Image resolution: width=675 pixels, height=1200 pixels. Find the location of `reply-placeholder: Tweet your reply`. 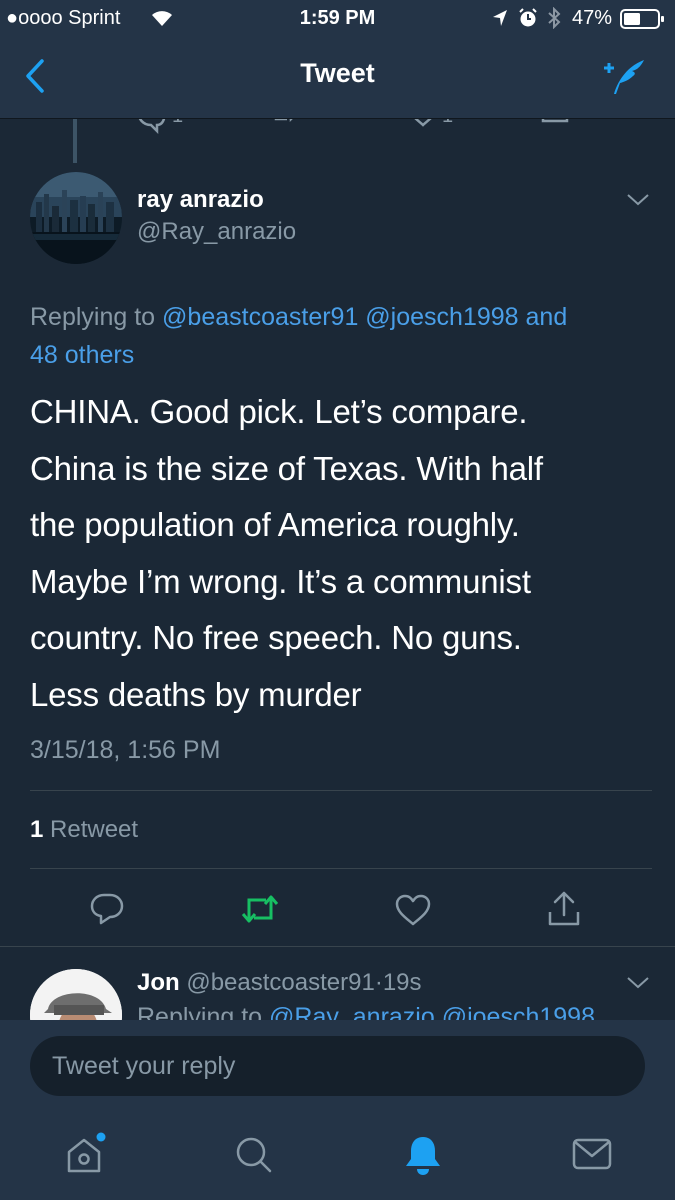

reply-placeholder: Tweet your reply is located at coordinates (144, 1066).